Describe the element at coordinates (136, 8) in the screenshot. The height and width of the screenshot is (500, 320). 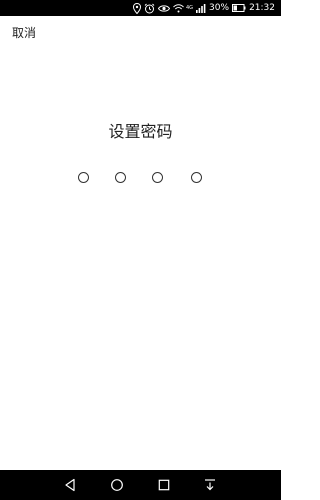
I see `location-icon` at that location.